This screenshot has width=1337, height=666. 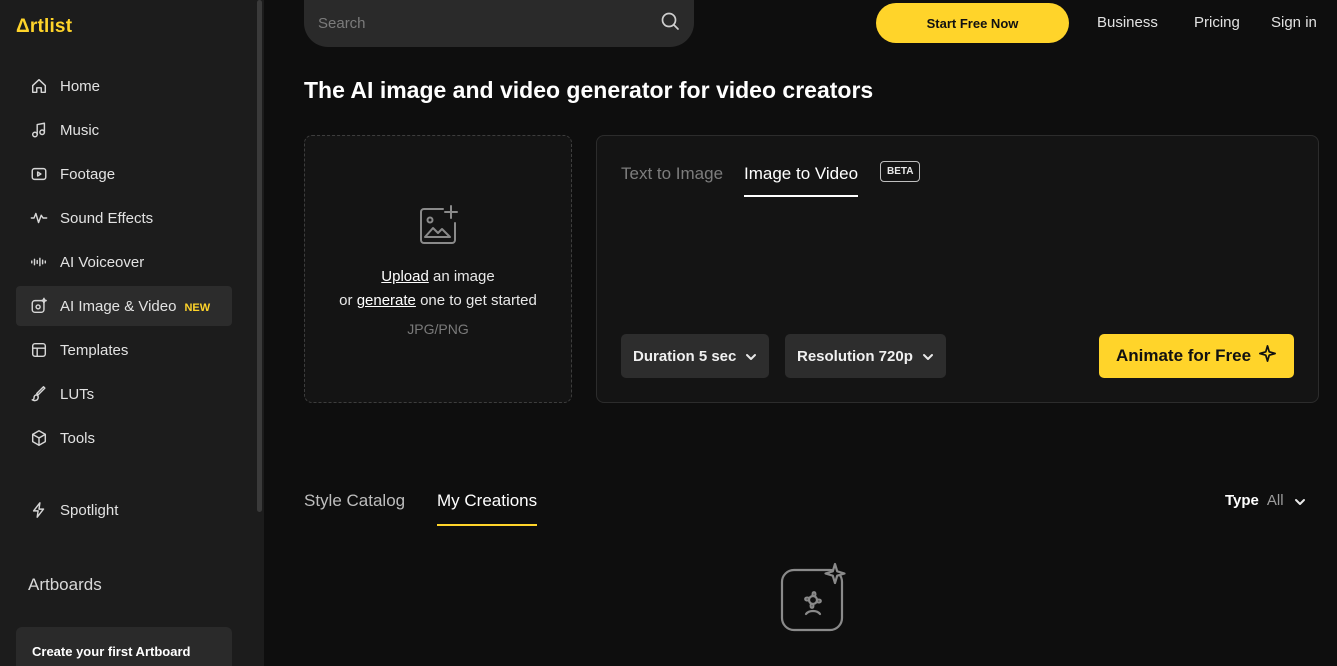 What do you see at coordinates (88, 174) in the screenshot?
I see `sidebar-item-label: Footage` at bounding box center [88, 174].